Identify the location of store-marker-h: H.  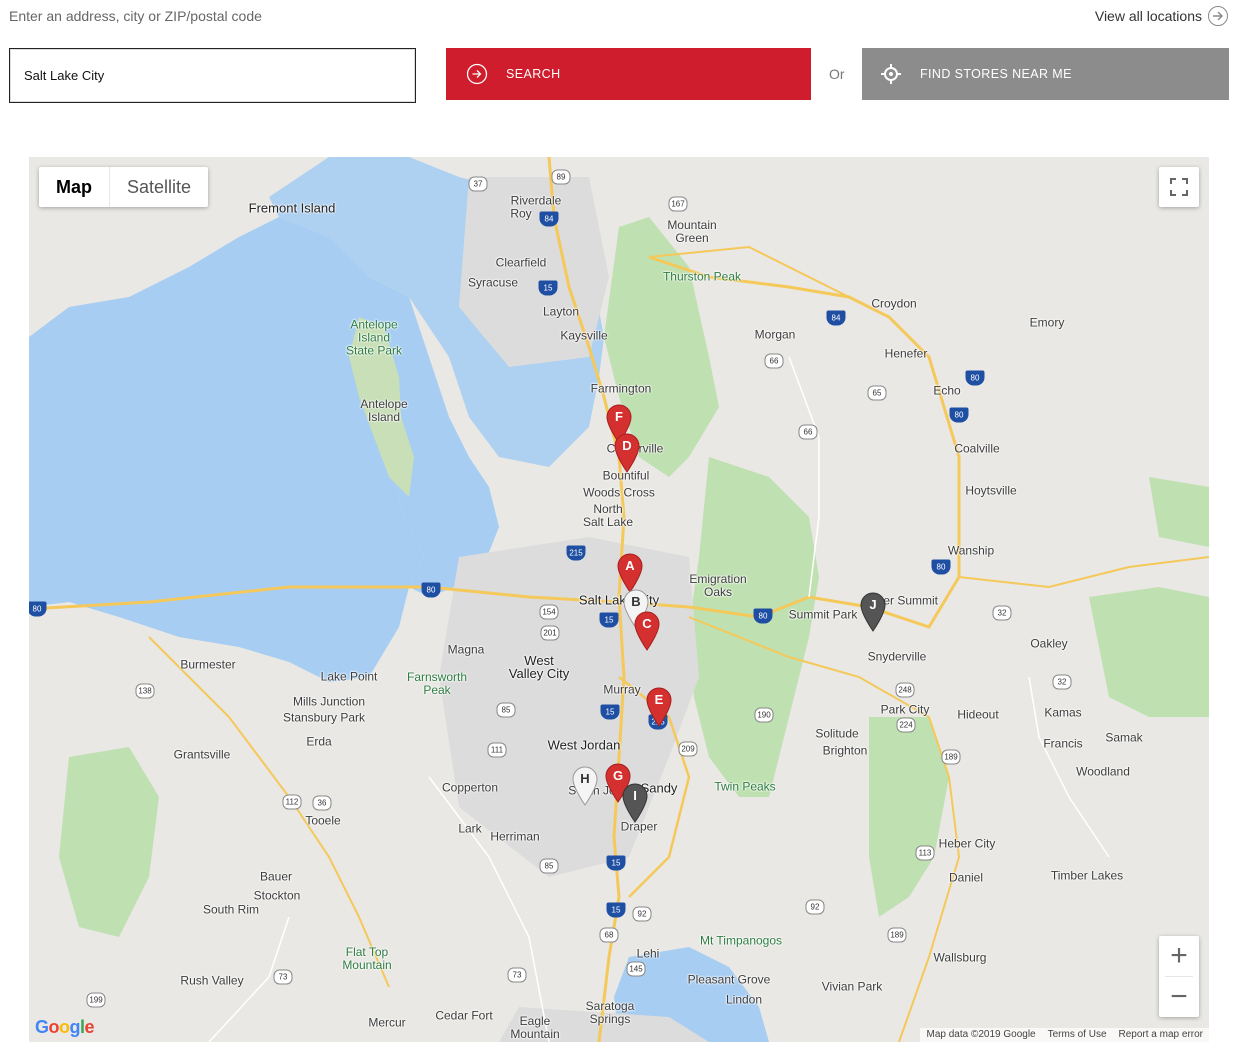
(585, 786).